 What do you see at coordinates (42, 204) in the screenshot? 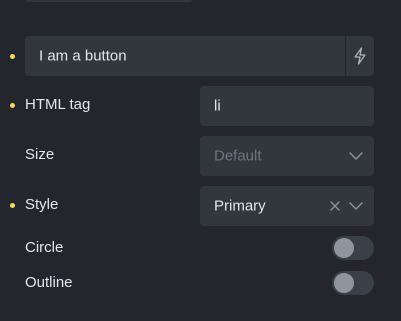
I see `style-label: Style` at bounding box center [42, 204].